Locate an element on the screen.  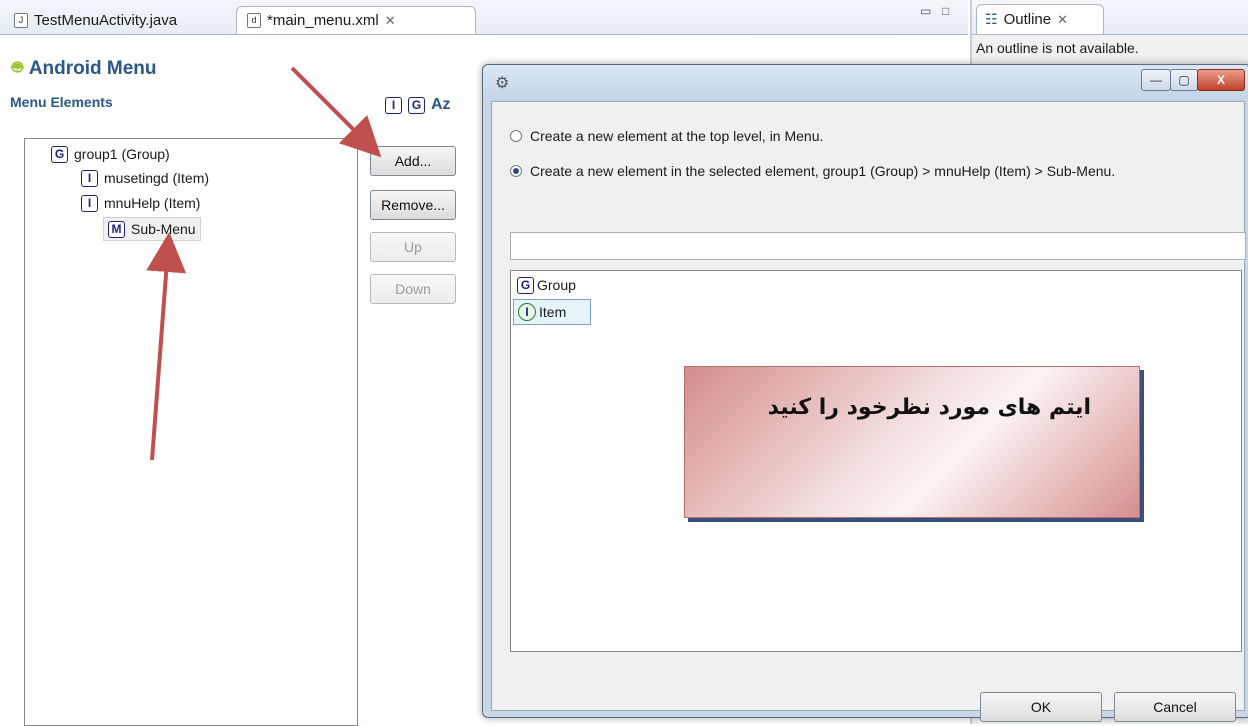
minimize-button: — is located at coordinates (1156, 80).